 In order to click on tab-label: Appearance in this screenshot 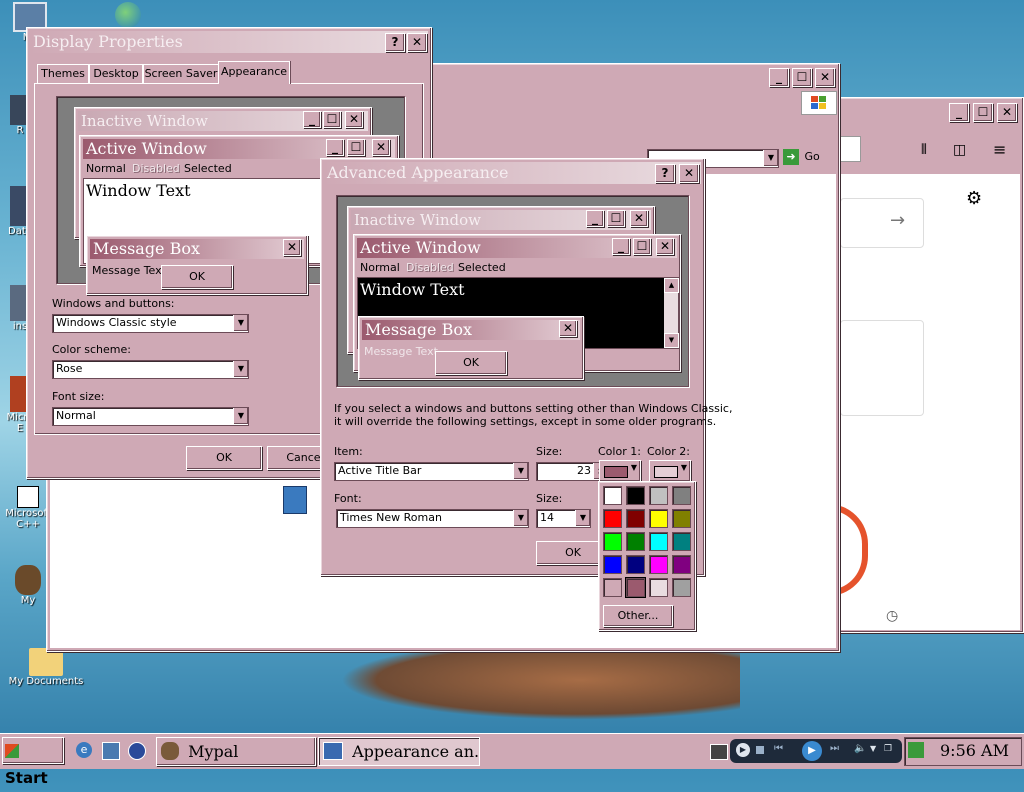, I will do `click(254, 71)`.